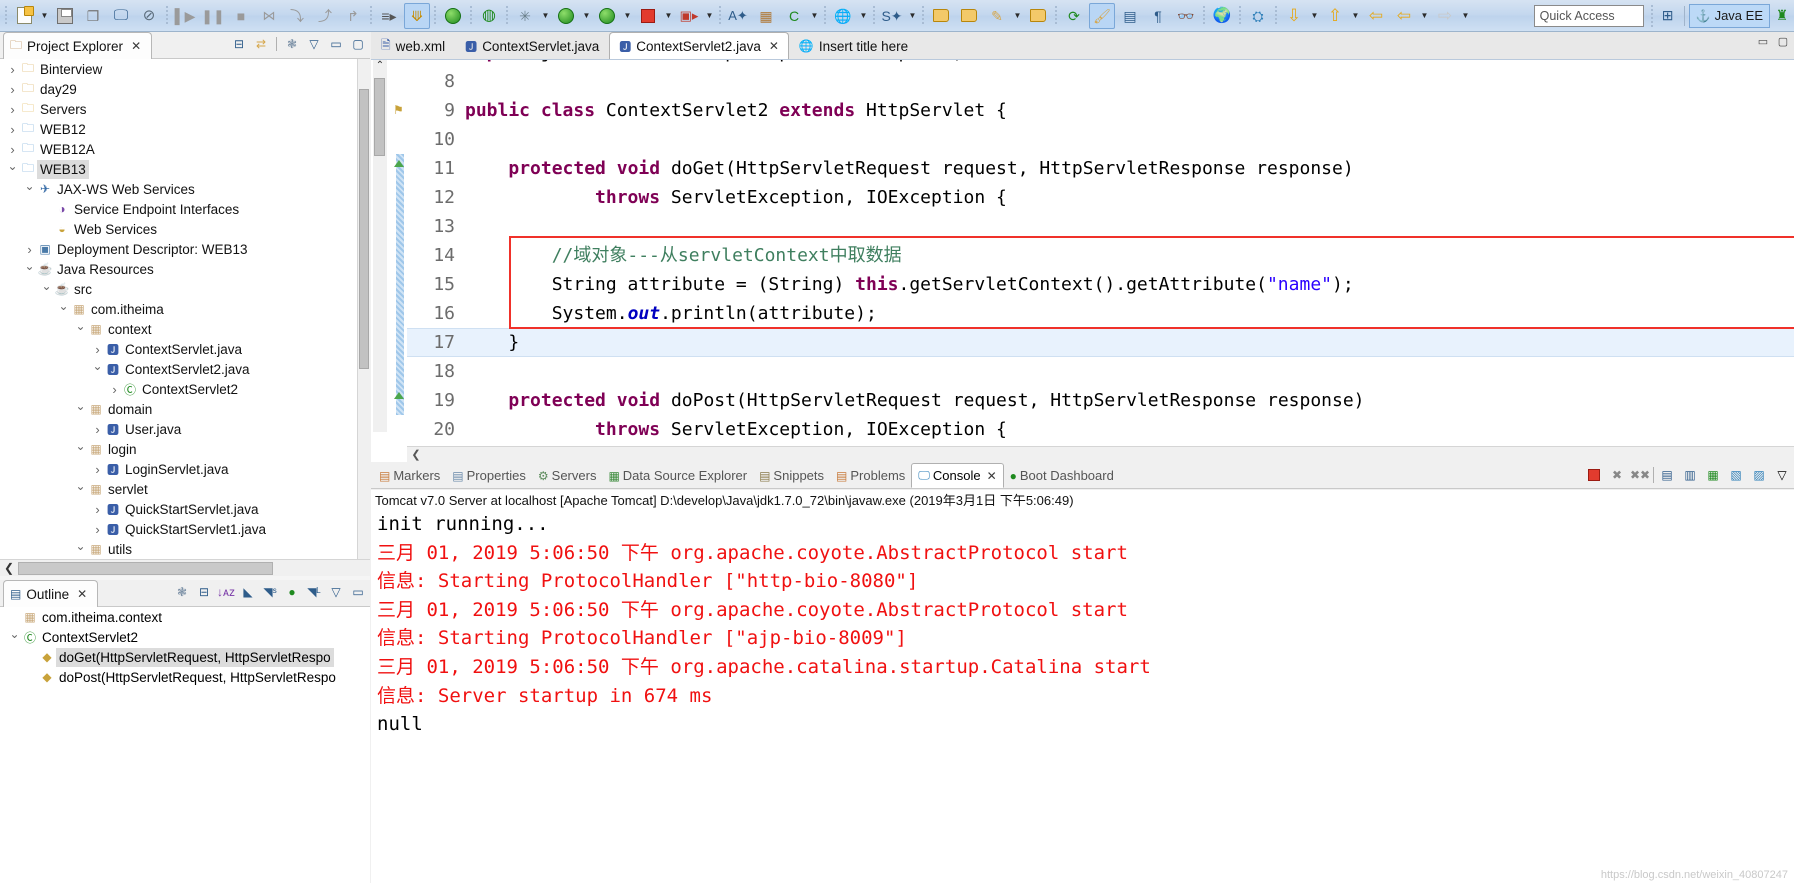 The height and width of the screenshot is (883, 1794). Describe the element at coordinates (1465, 16) in the screenshot. I see `forward-dropdown-arrow: ▼` at that location.